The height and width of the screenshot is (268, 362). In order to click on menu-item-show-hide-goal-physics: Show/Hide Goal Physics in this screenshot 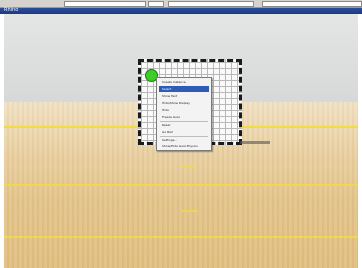, I will do `click(184, 146)`.